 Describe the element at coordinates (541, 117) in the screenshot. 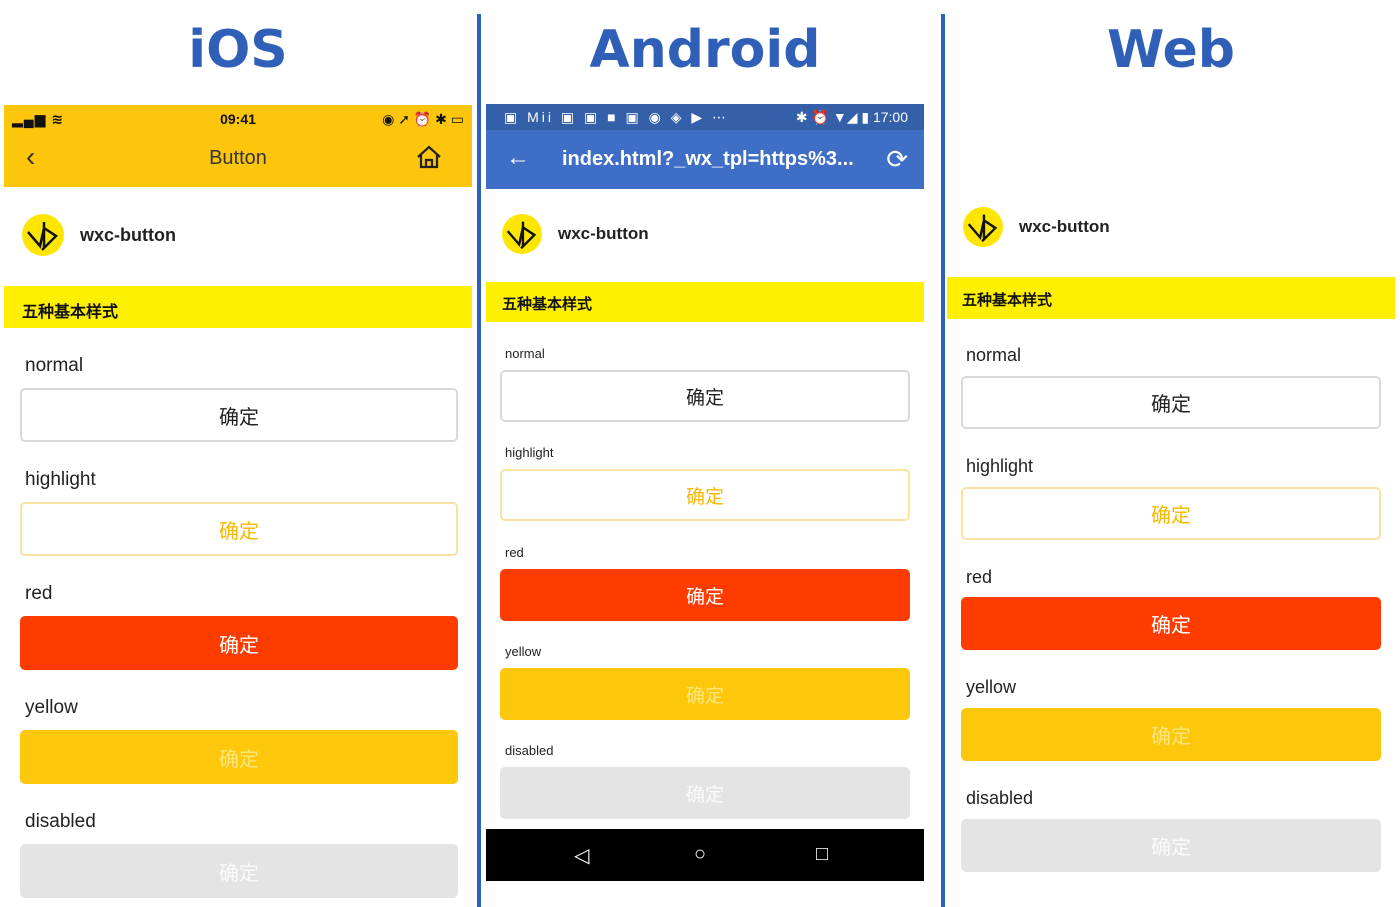

I see `android-status-carrier: Mii` at that location.